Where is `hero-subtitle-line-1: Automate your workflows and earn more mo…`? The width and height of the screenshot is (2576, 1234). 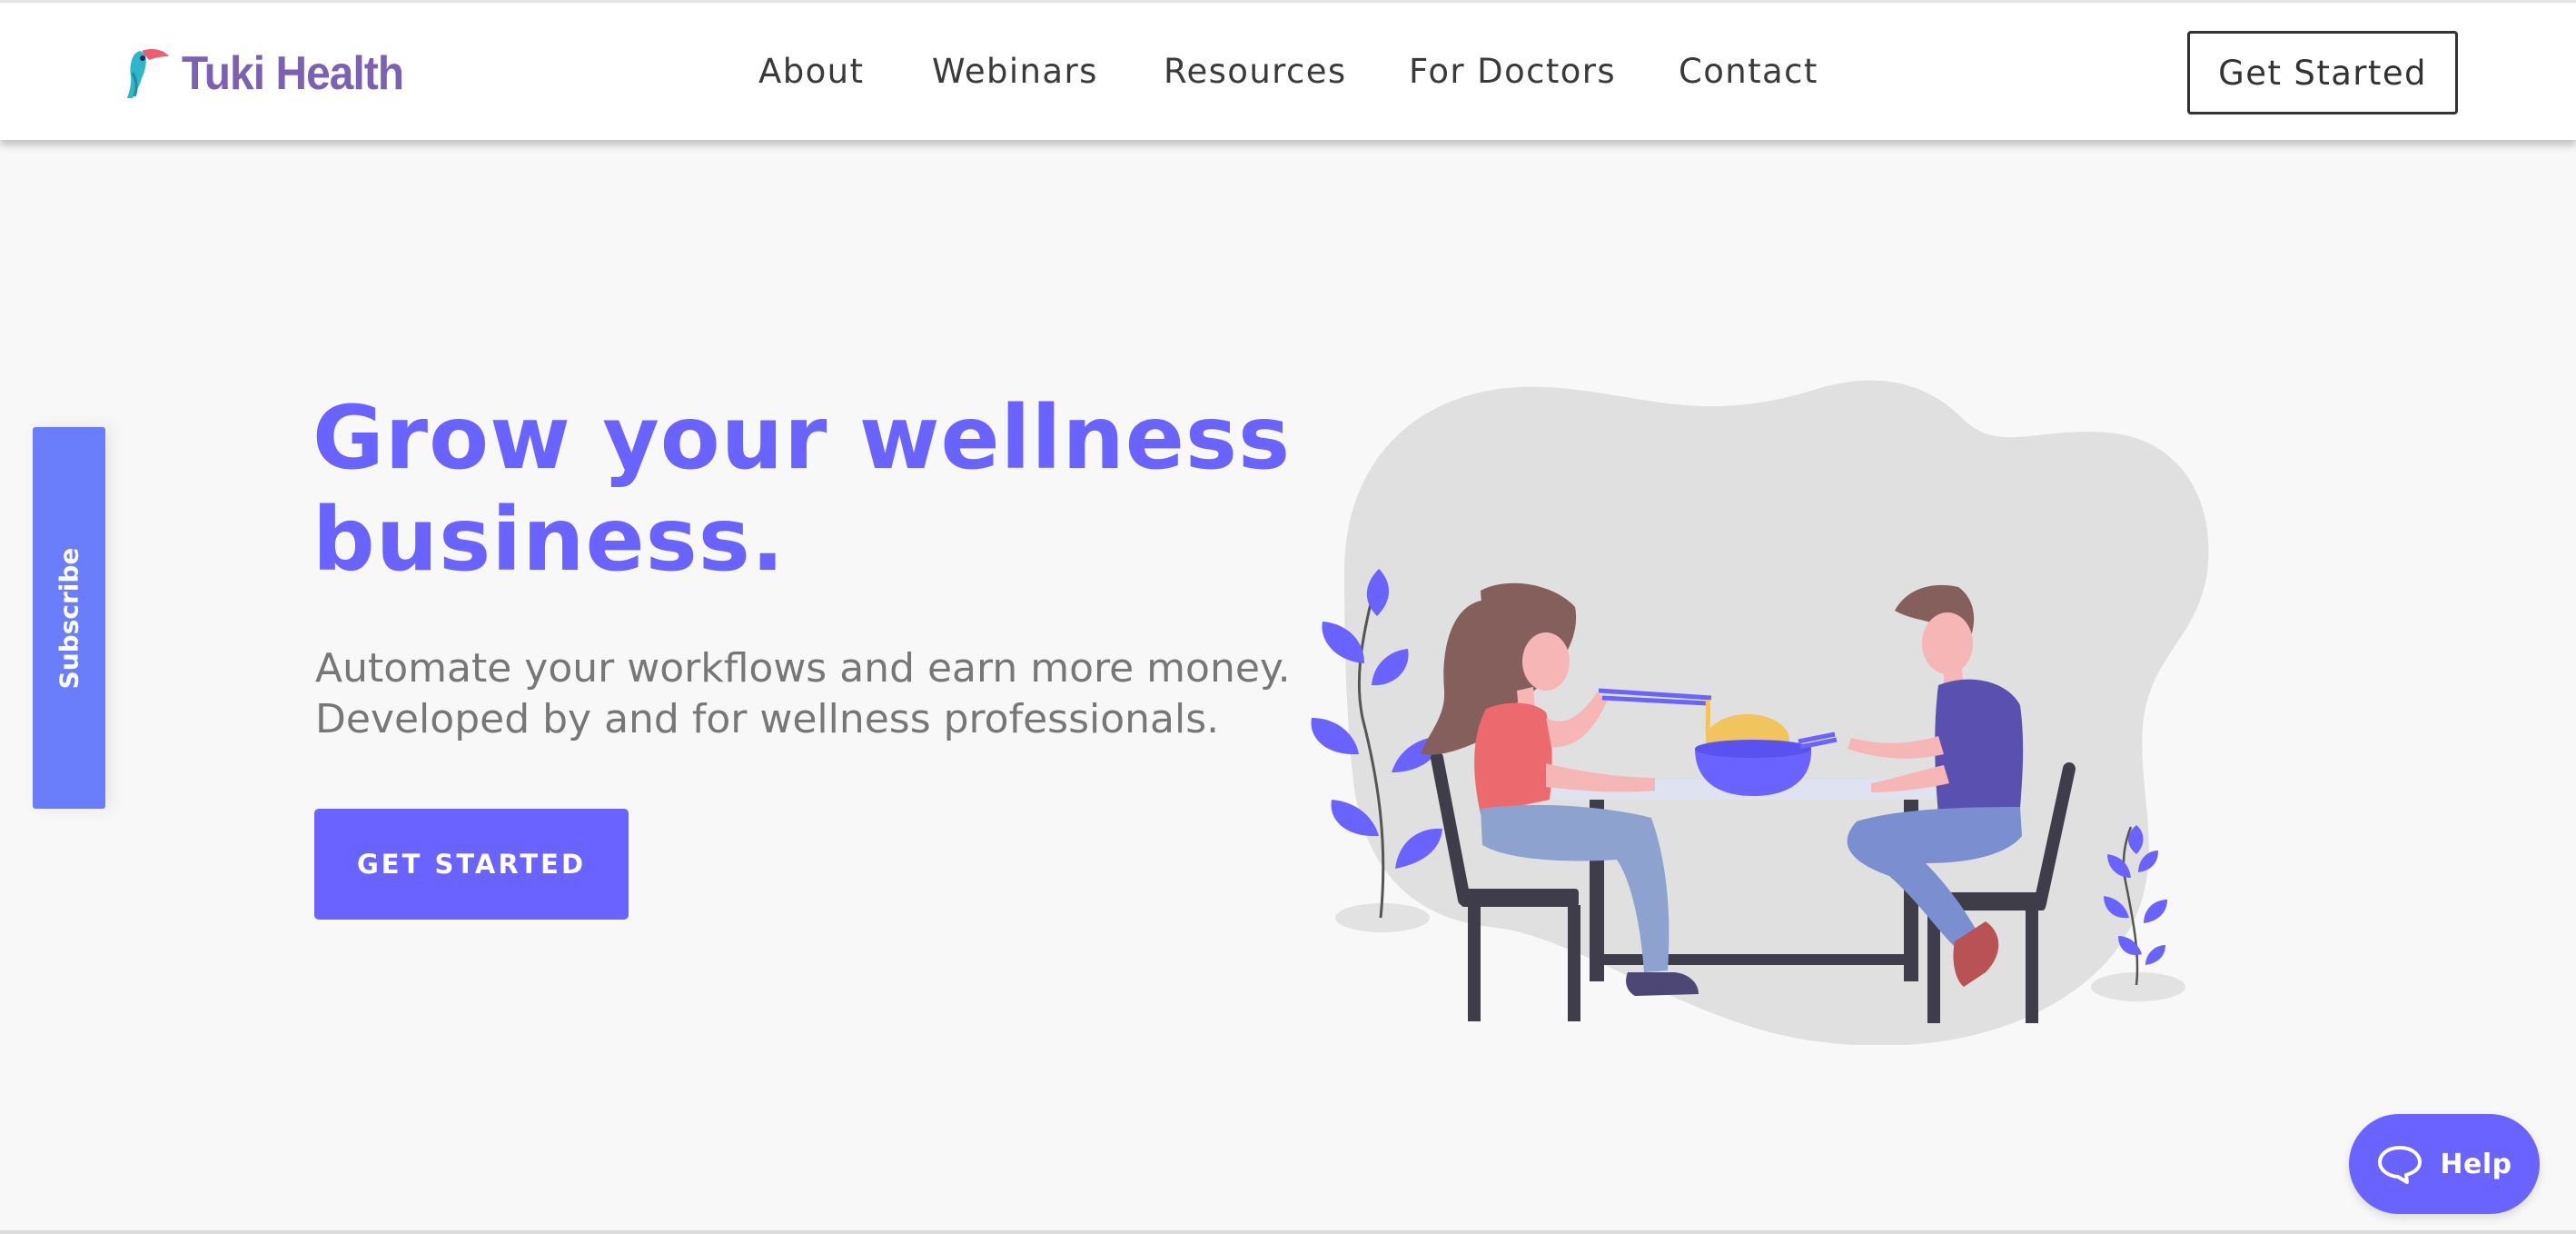
hero-subtitle-line-1: Automate your workflows and earn more mo… is located at coordinates (803, 668).